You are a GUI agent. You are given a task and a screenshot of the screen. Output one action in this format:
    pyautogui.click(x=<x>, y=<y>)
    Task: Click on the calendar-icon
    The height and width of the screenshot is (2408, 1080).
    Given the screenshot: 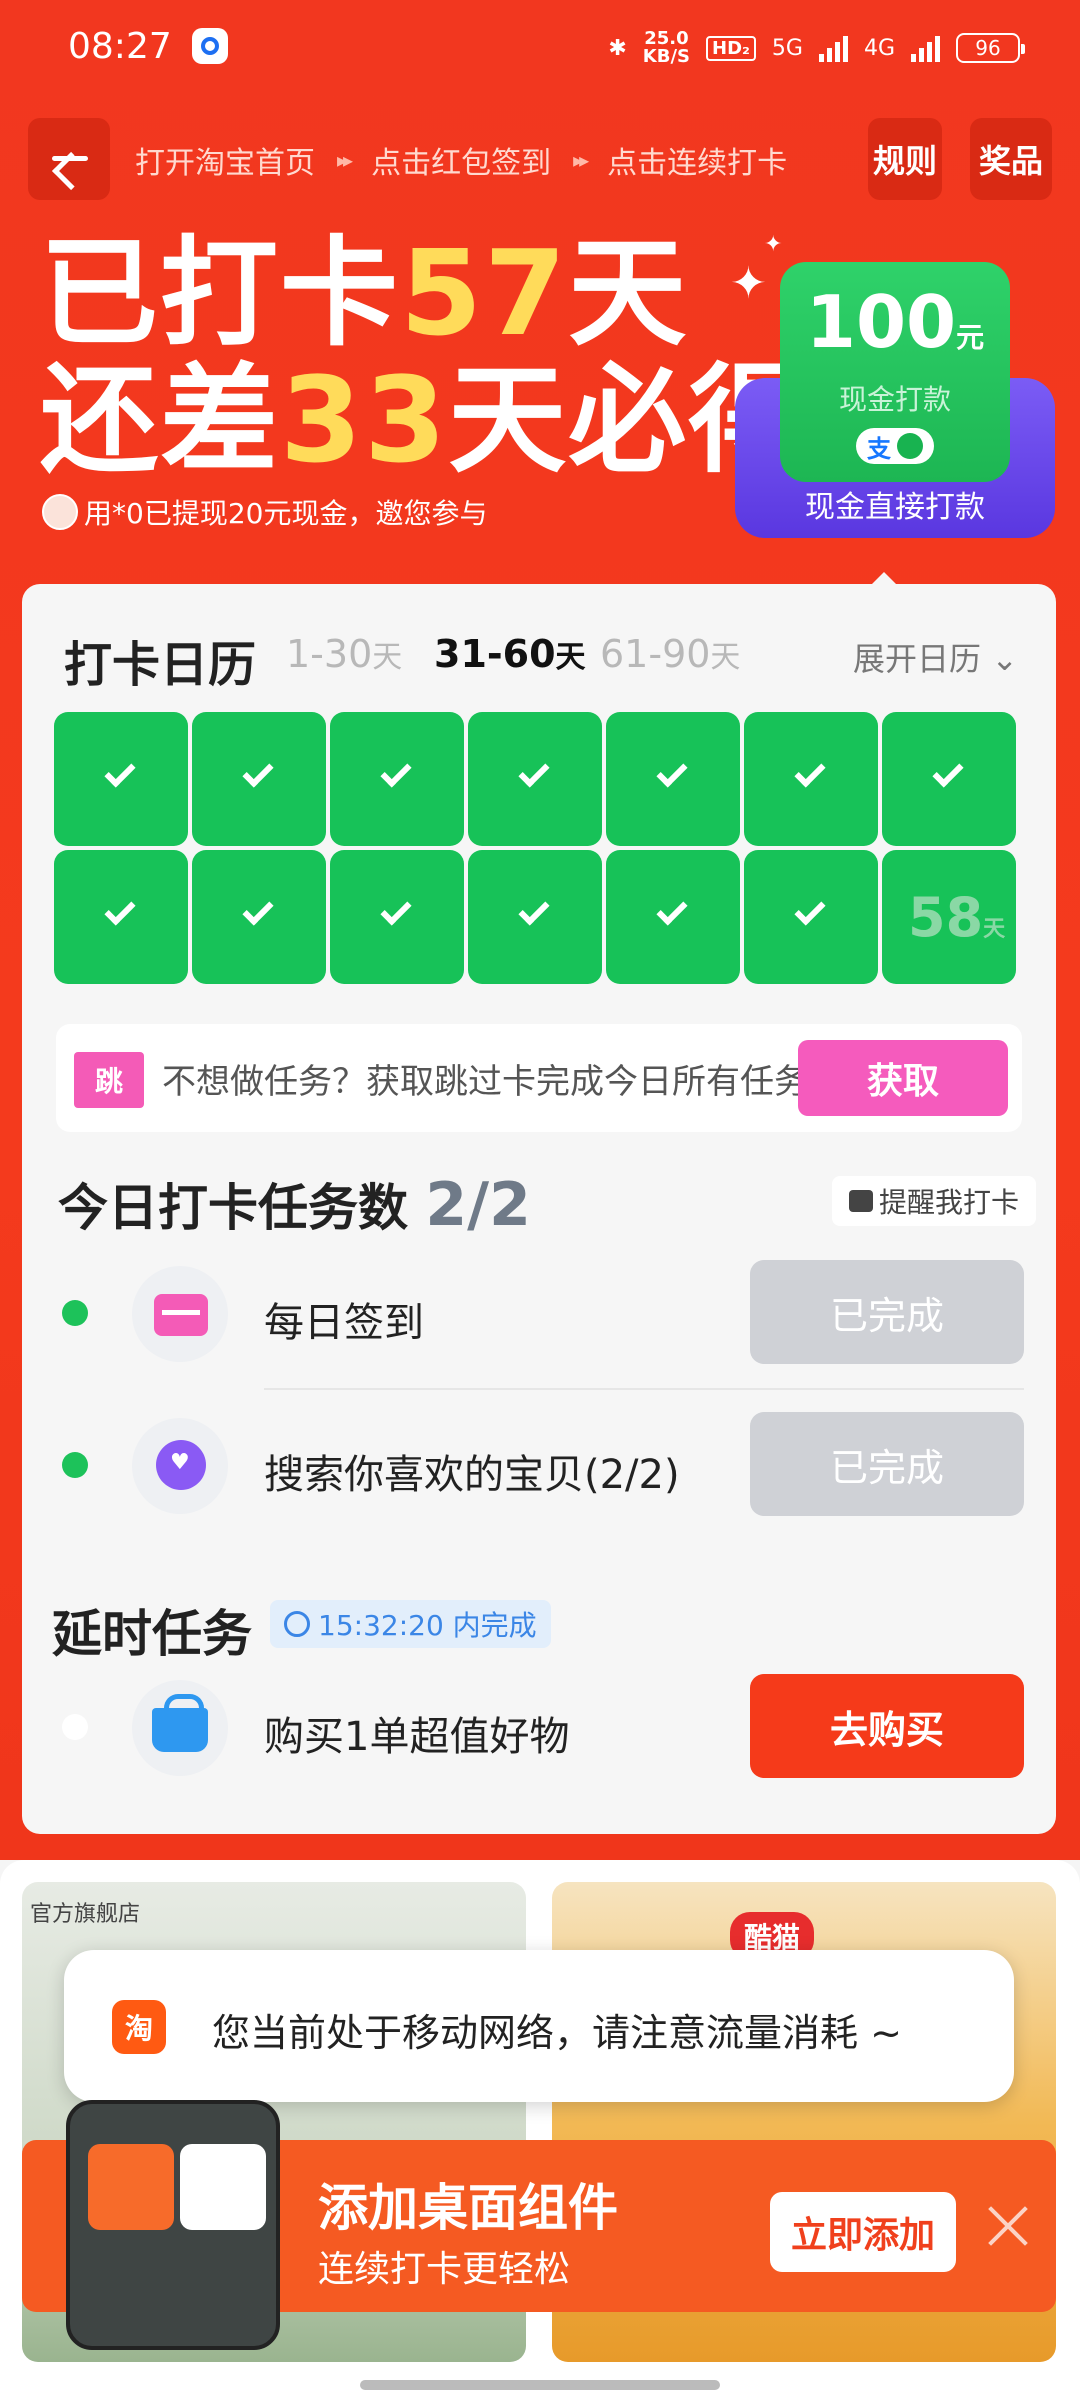 What is the action you would take?
    pyautogui.click(x=860, y=1201)
    